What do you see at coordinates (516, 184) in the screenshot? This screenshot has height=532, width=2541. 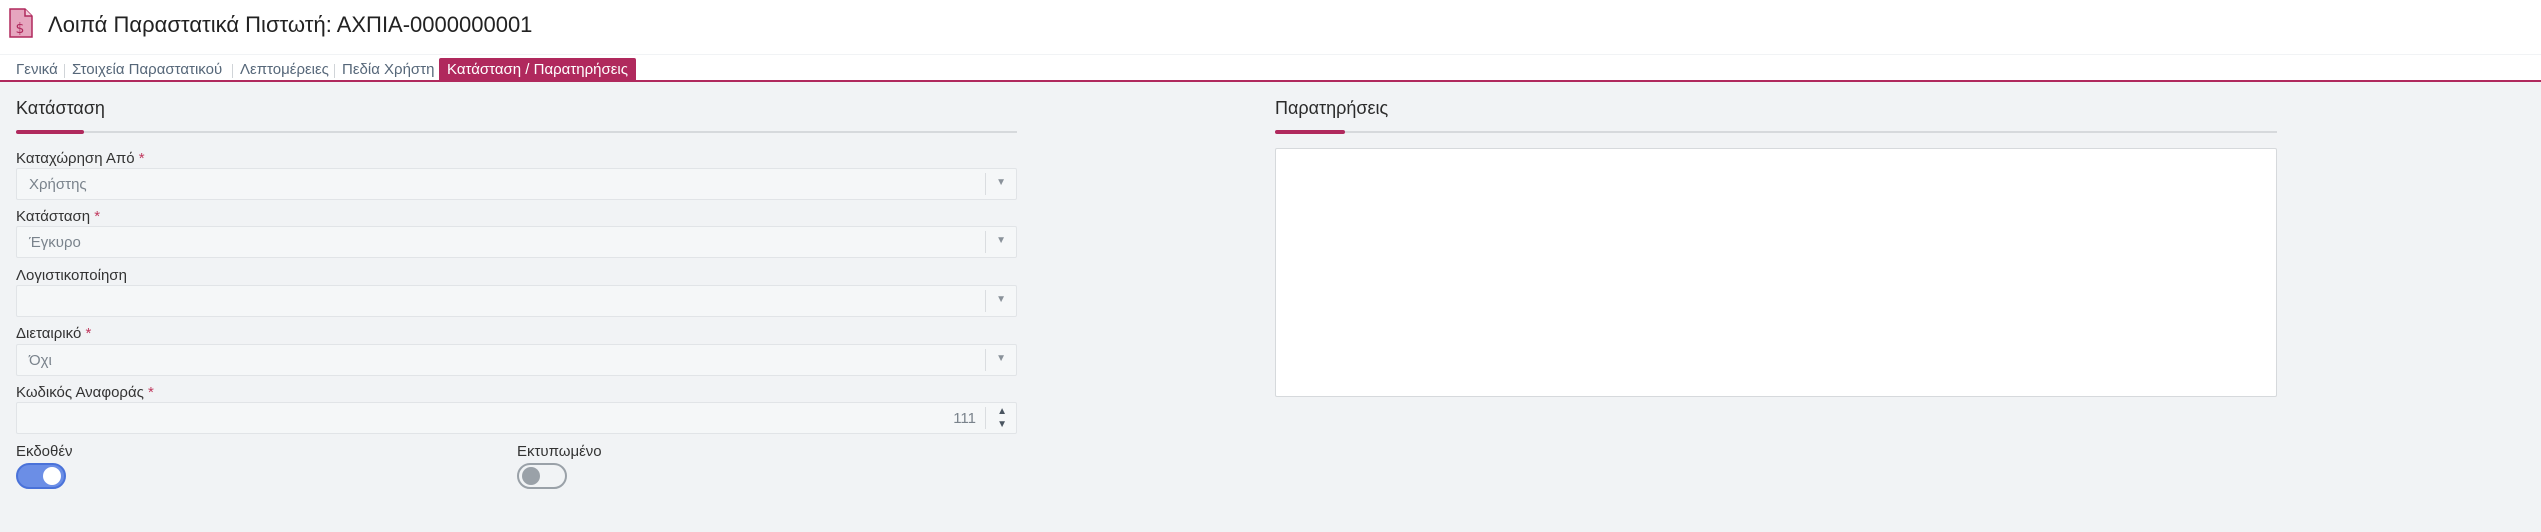 I see `registered-by-select: Χρήστης ▼` at bounding box center [516, 184].